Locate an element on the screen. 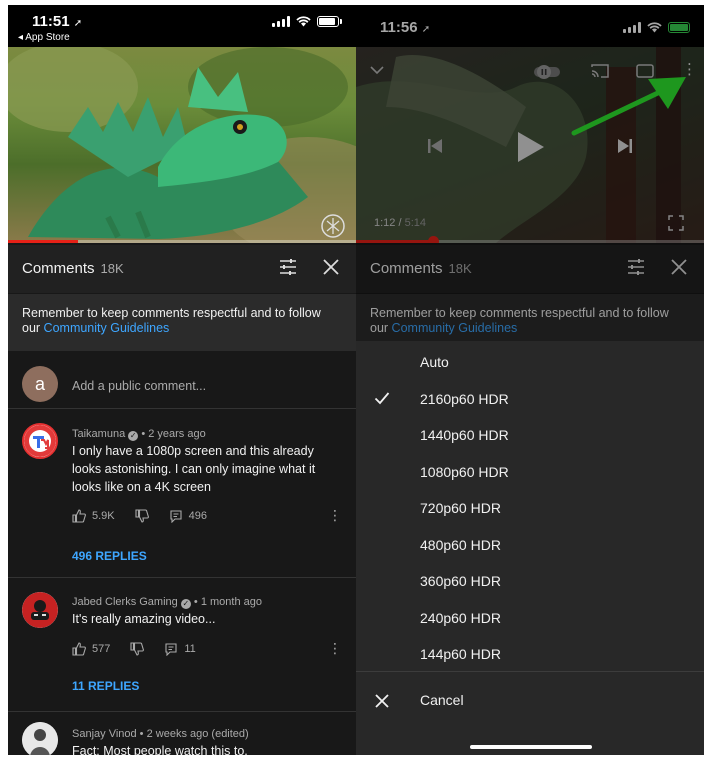 Image resolution: width=711 pixels, height=761 pixels. comment-age: 1 month ago is located at coordinates (231, 602).